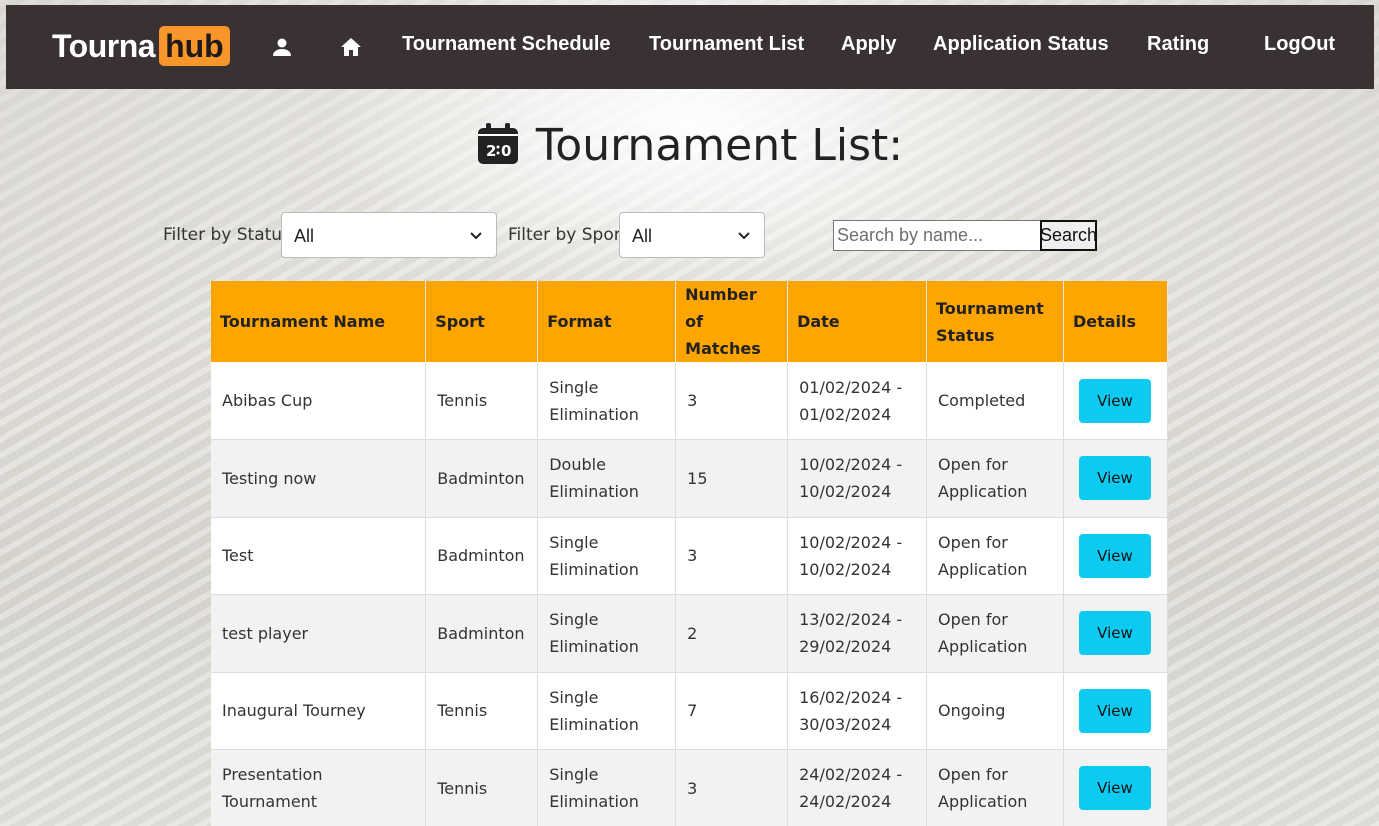 The width and height of the screenshot is (1379, 826). Describe the element at coordinates (568, 235) in the screenshot. I see `sport-filter-label: Filter by Sport` at that location.